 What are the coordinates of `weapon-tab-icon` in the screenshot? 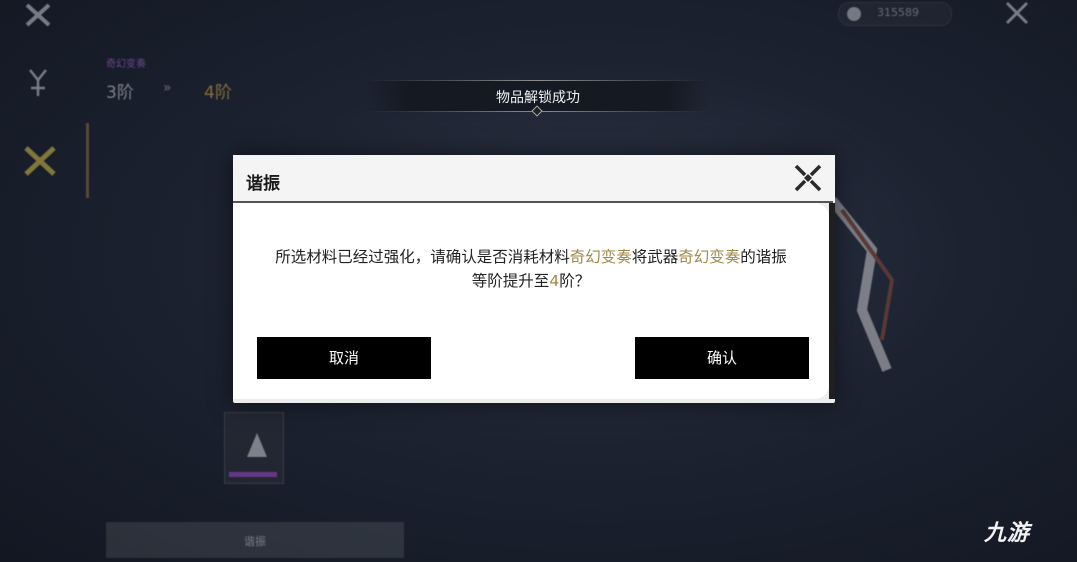 It's located at (38, 83).